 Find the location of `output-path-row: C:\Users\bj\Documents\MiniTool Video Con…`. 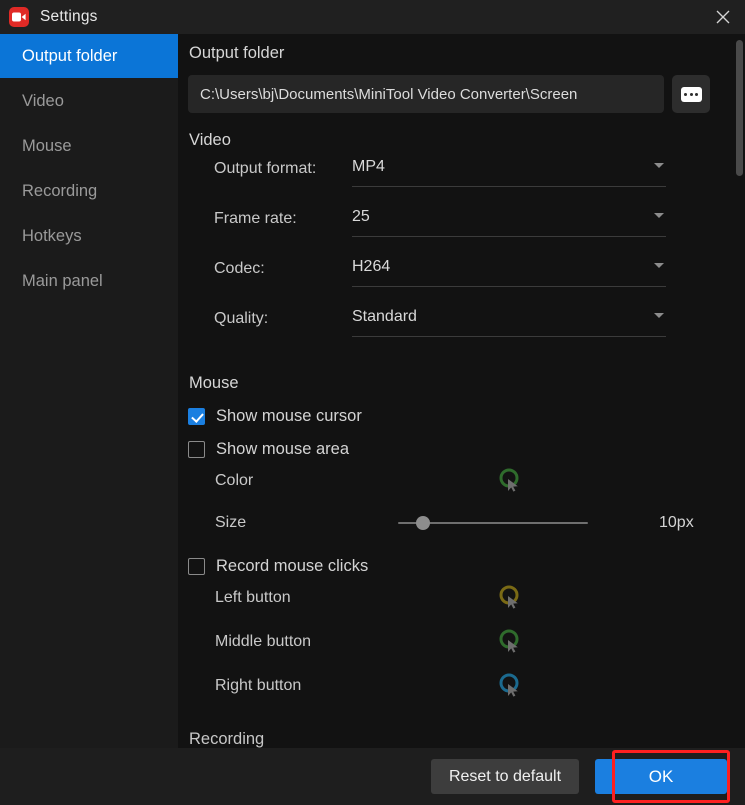

output-path-row: C:\Users\bj\Documents\MiniTool Video Con… is located at coordinates (460, 94).